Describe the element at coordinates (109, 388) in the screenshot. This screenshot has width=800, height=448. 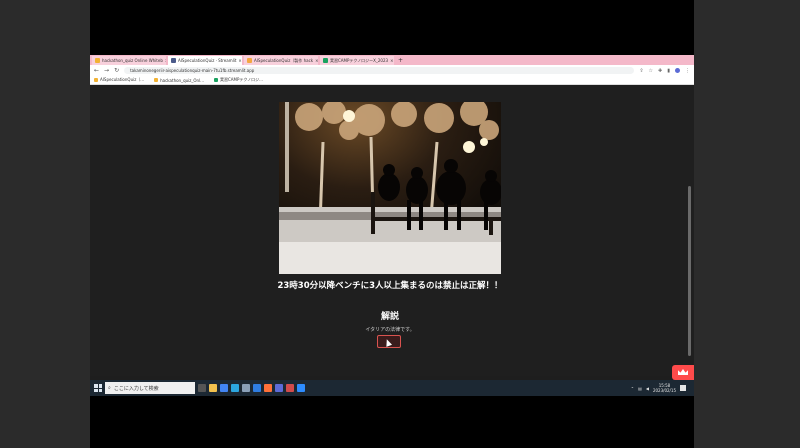
I see `search-icon: ⌕` at that location.